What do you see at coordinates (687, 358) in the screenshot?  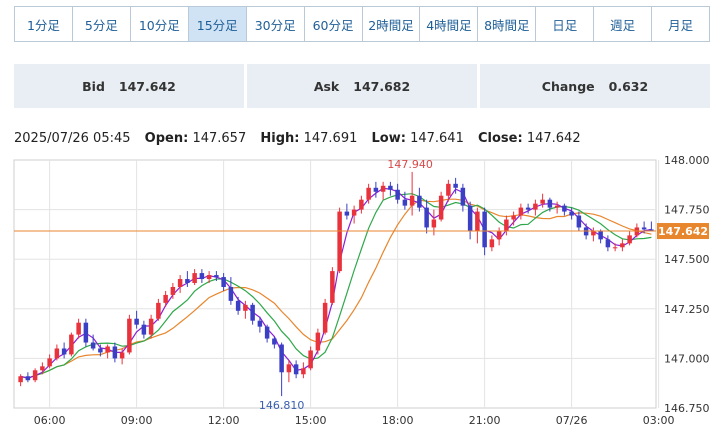 I see `y-tick-label: 147.000` at bounding box center [687, 358].